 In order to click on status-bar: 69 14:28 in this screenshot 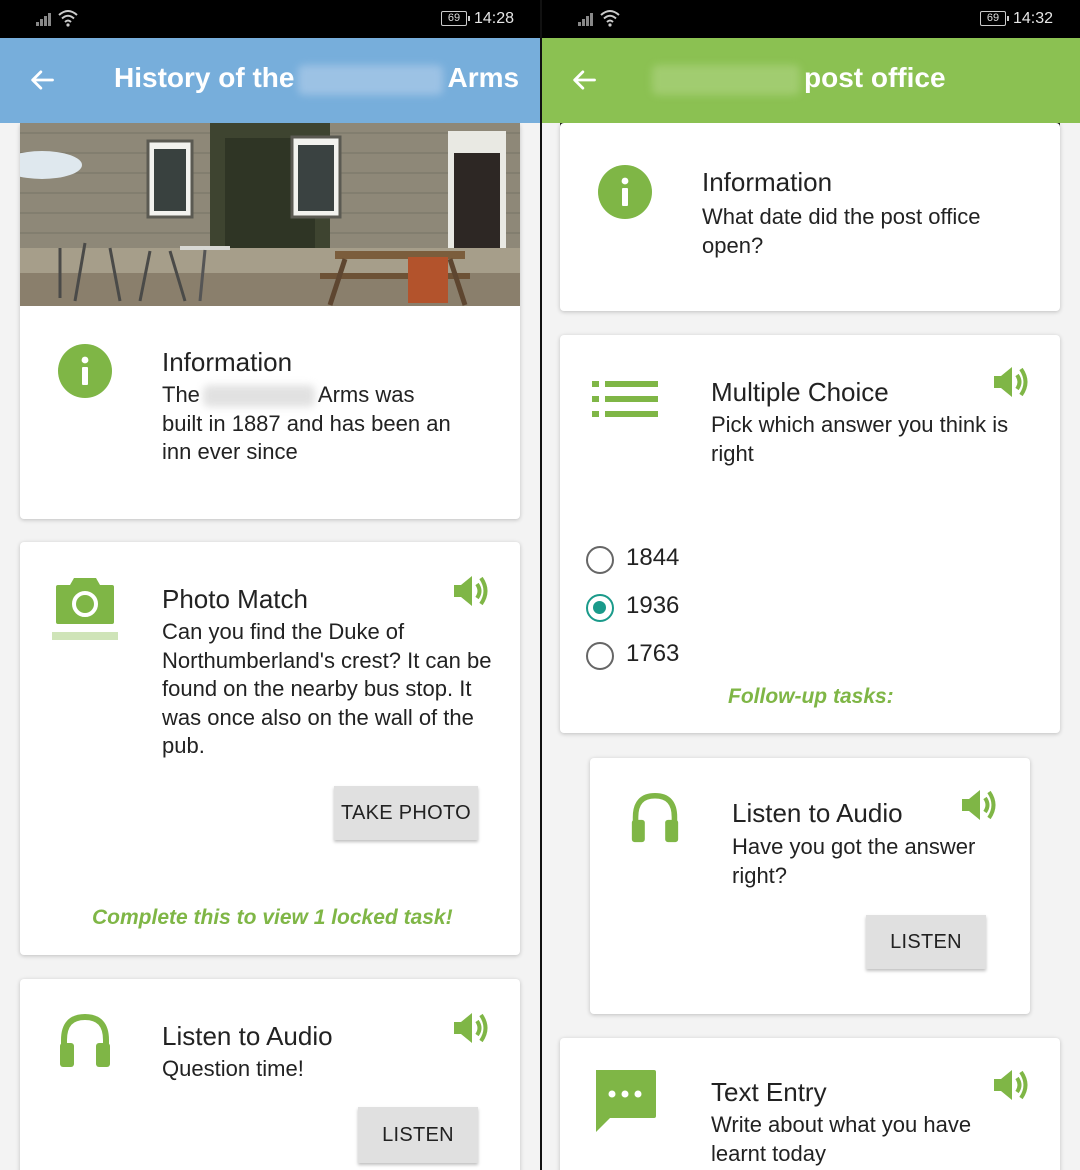, I will do `click(270, 19)`.